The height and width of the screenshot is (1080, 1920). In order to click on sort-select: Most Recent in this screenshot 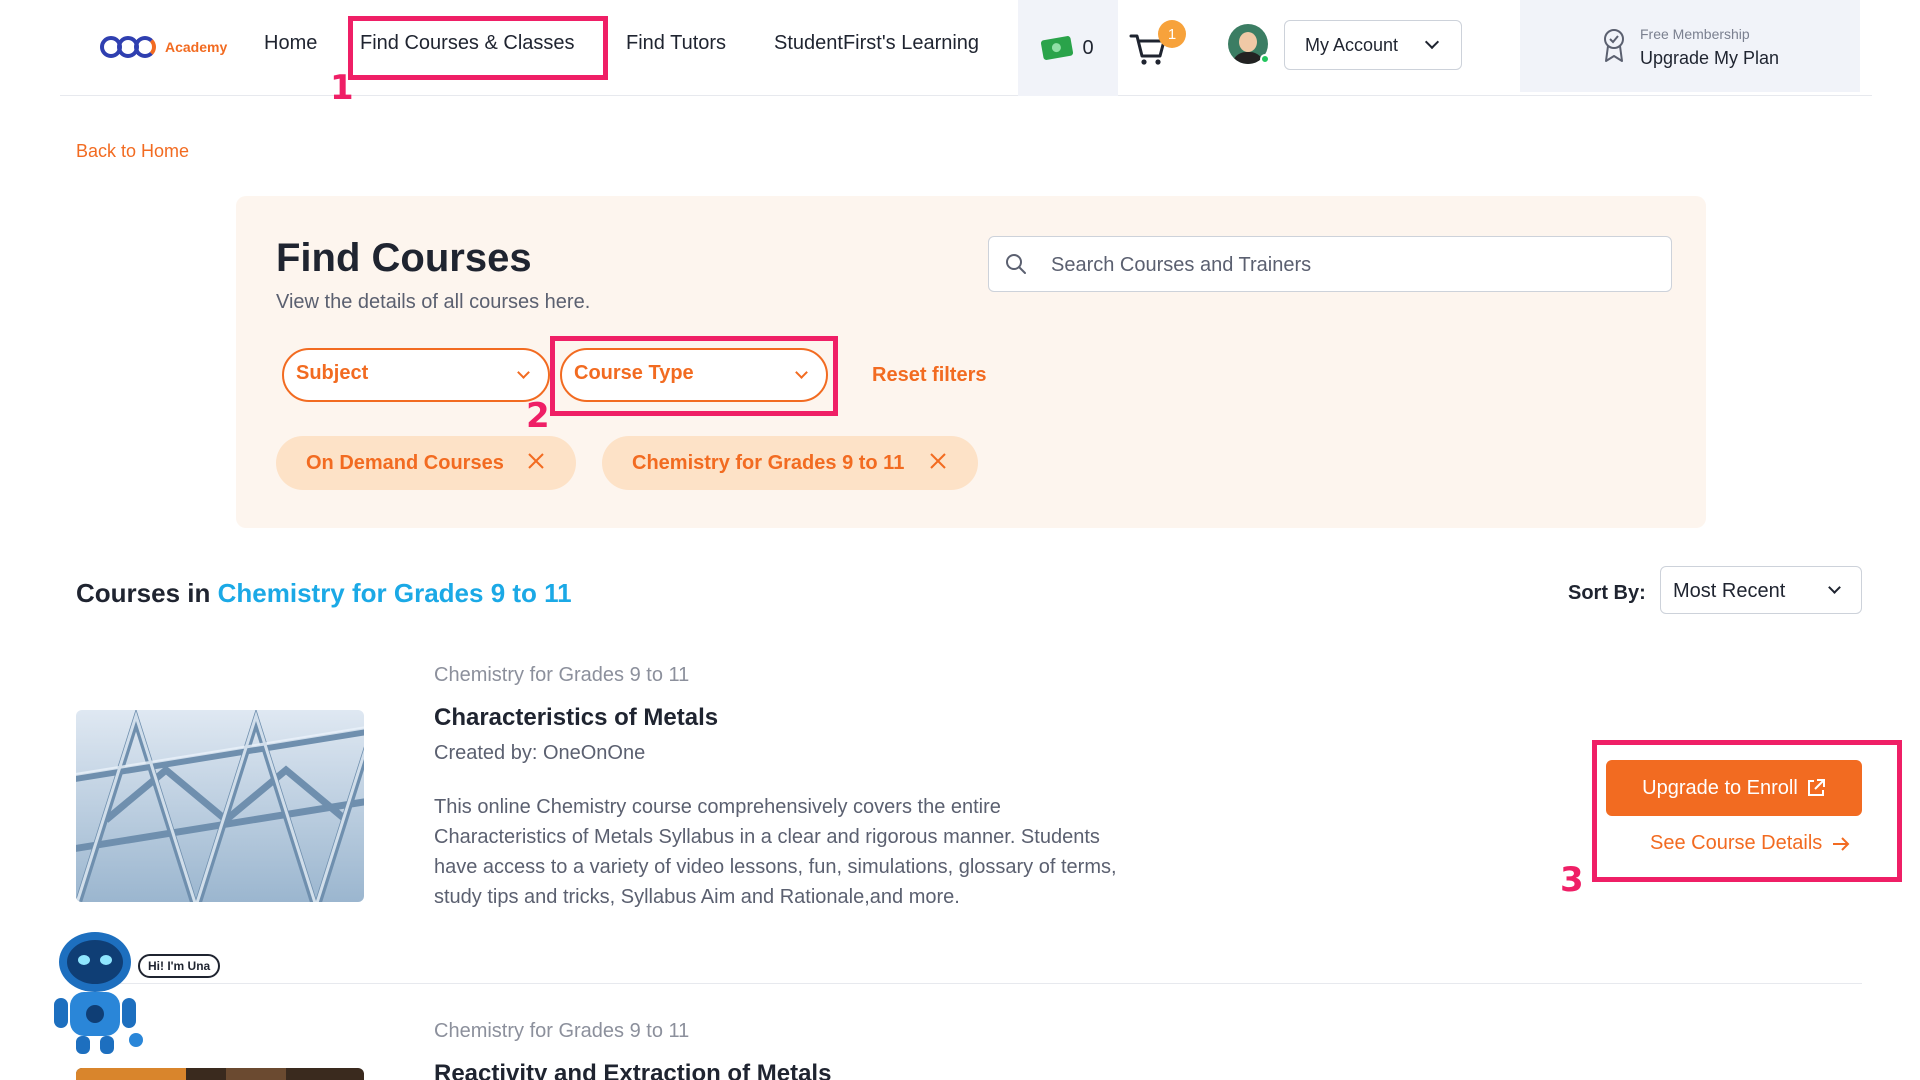, I will do `click(1761, 590)`.